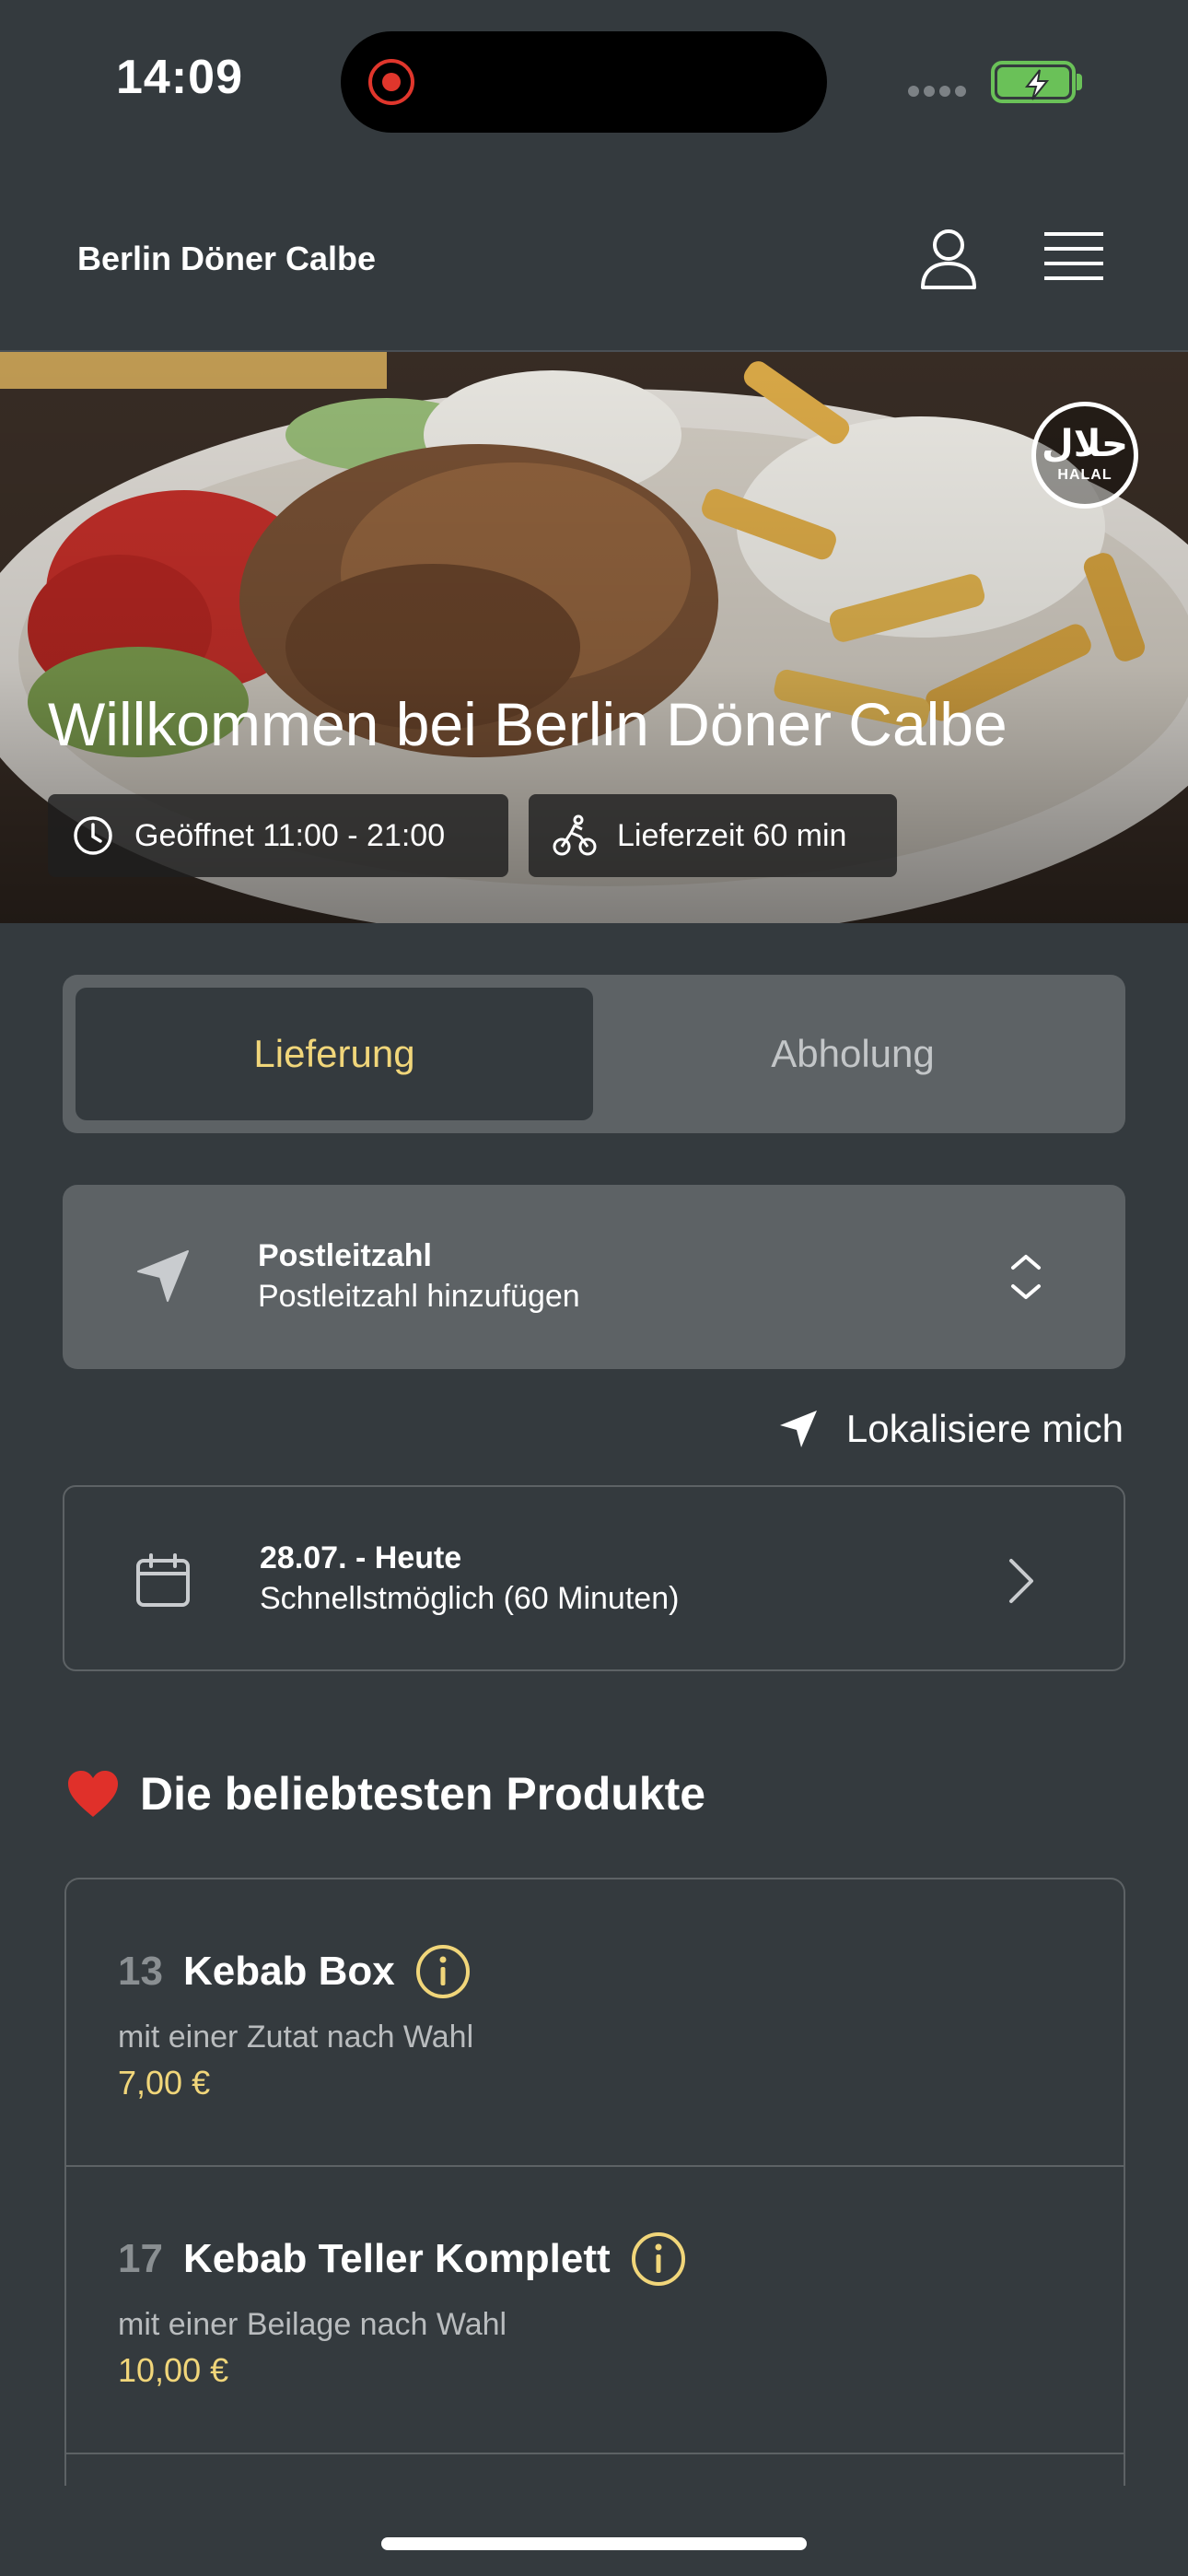 The width and height of the screenshot is (1188, 2576). What do you see at coordinates (173, 2370) in the screenshot?
I see `product-price: 10,00 €` at bounding box center [173, 2370].